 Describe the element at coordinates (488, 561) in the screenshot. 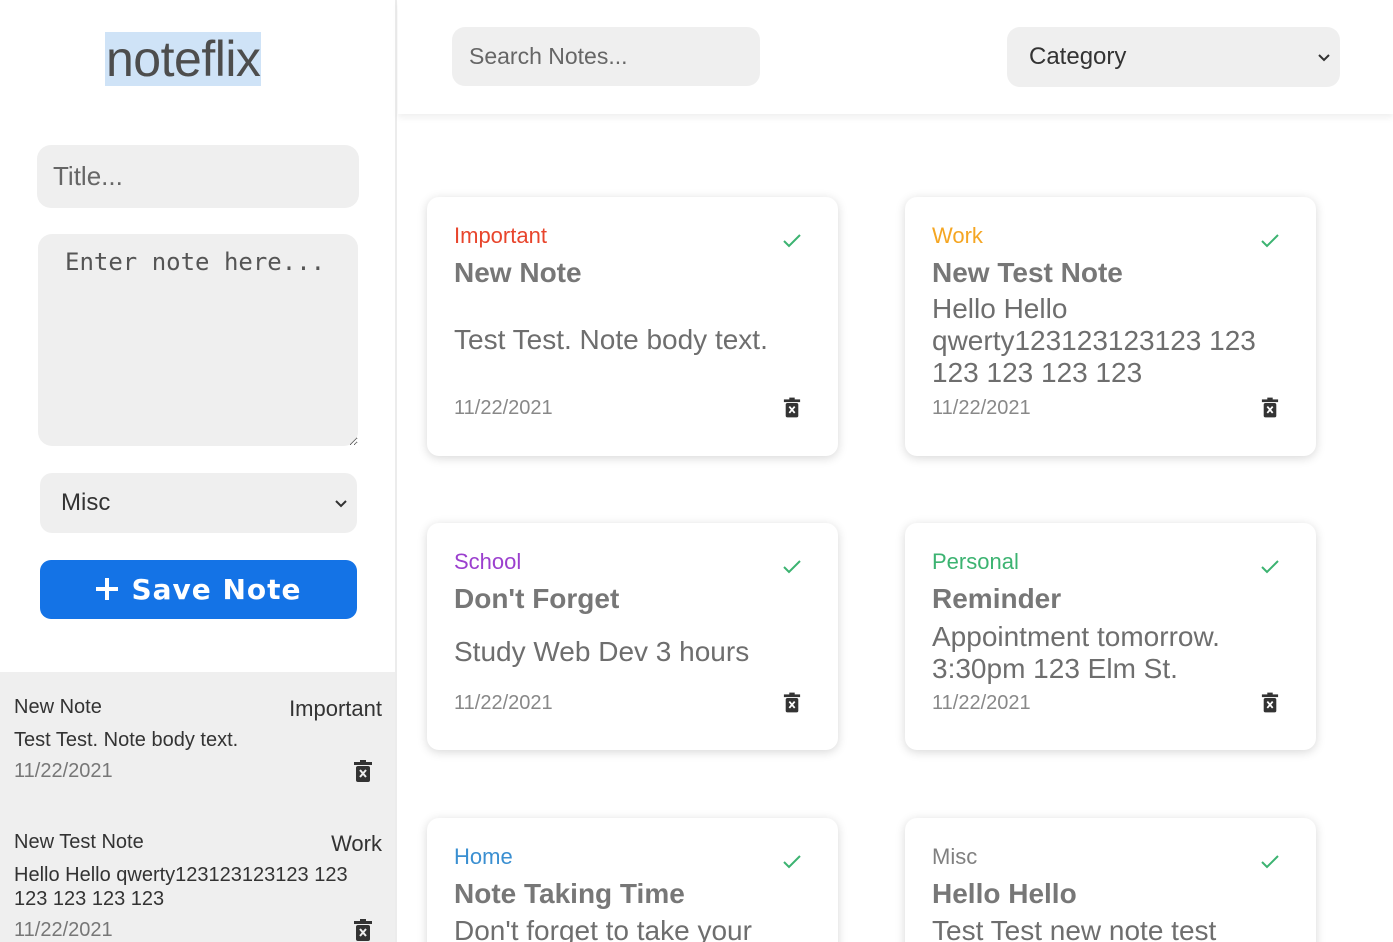

I see `card-category: School` at that location.